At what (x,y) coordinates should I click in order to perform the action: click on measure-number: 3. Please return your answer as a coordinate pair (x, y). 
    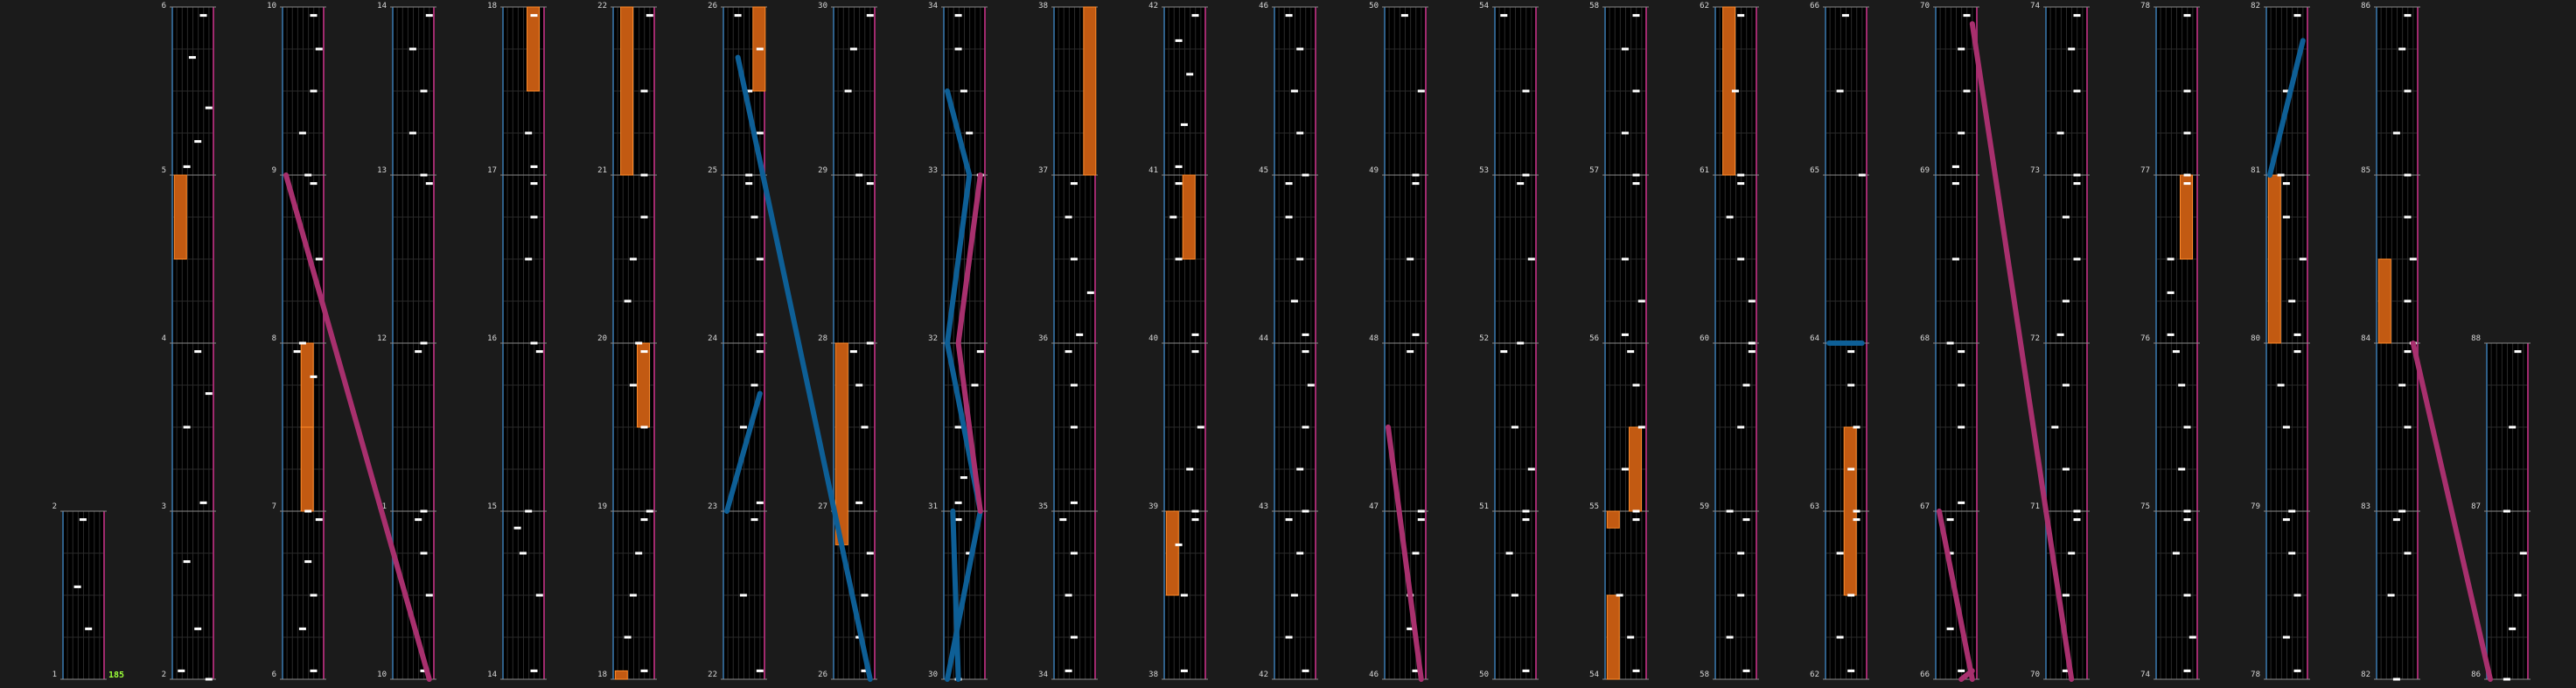
    Looking at the image, I should click on (164, 507).